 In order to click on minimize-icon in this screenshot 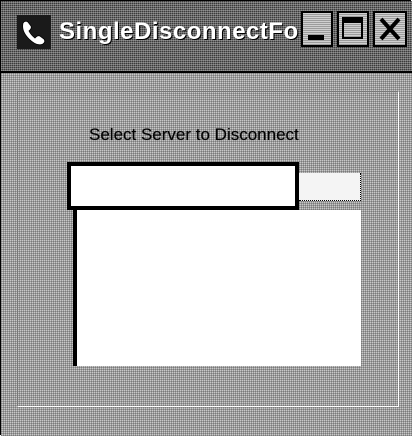, I will do `click(316, 37)`.